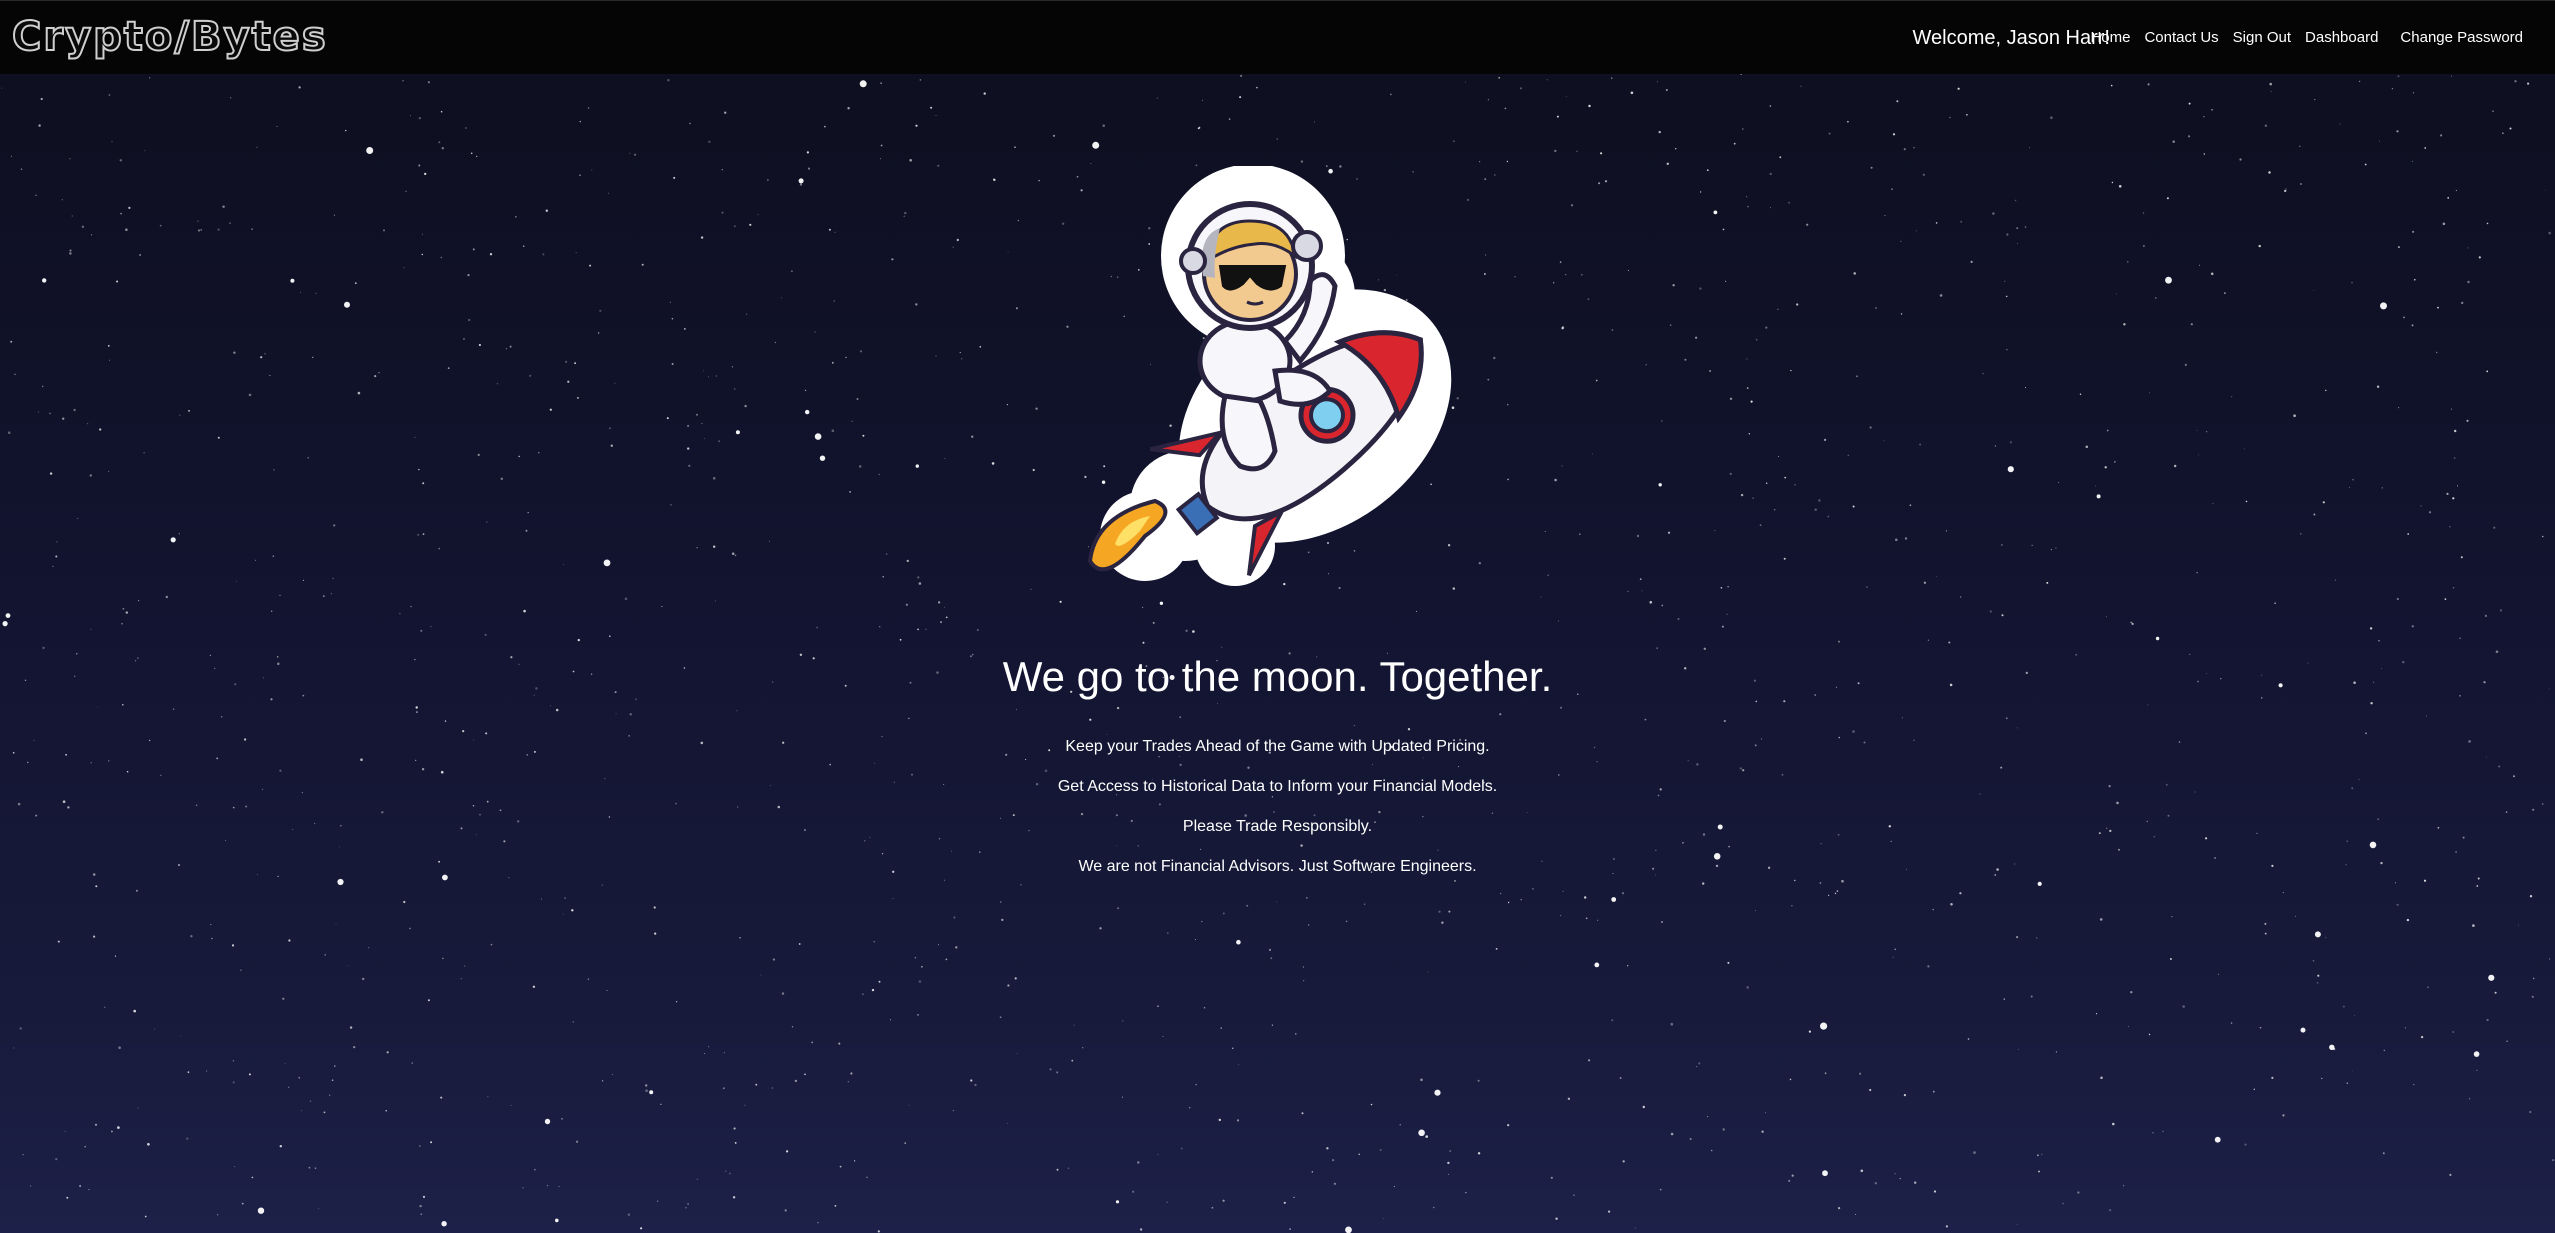 The image size is (2555, 1233). I want to click on nav-home-link: Home, so click(2110, 38).